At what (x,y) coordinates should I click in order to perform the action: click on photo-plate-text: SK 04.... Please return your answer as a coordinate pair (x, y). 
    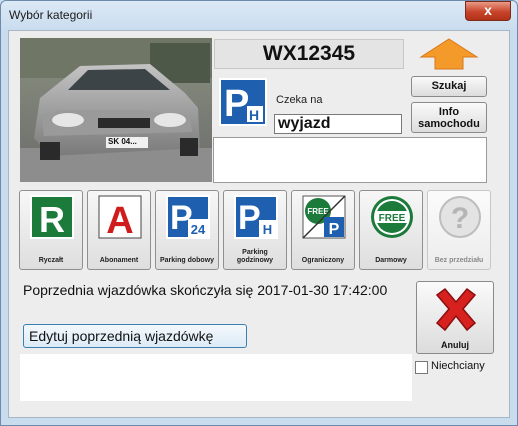
    Looking at the image, I should click on (122, 141).